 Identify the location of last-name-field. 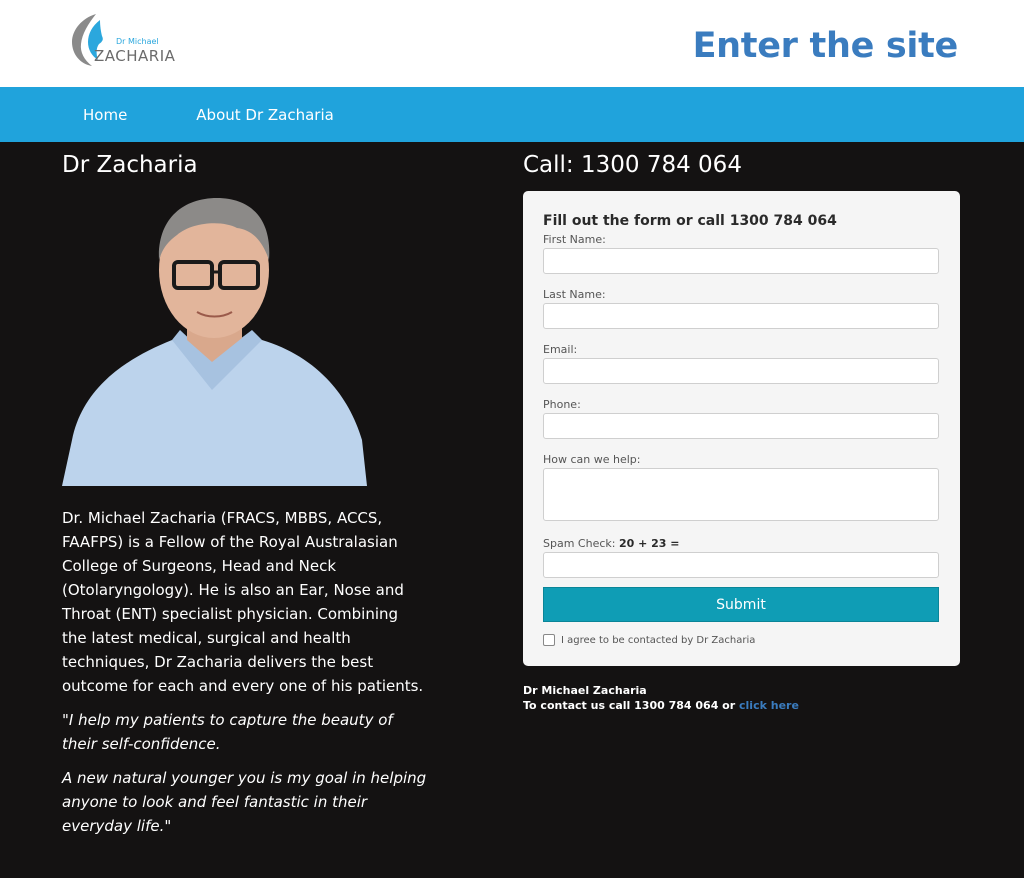
(741, 316).